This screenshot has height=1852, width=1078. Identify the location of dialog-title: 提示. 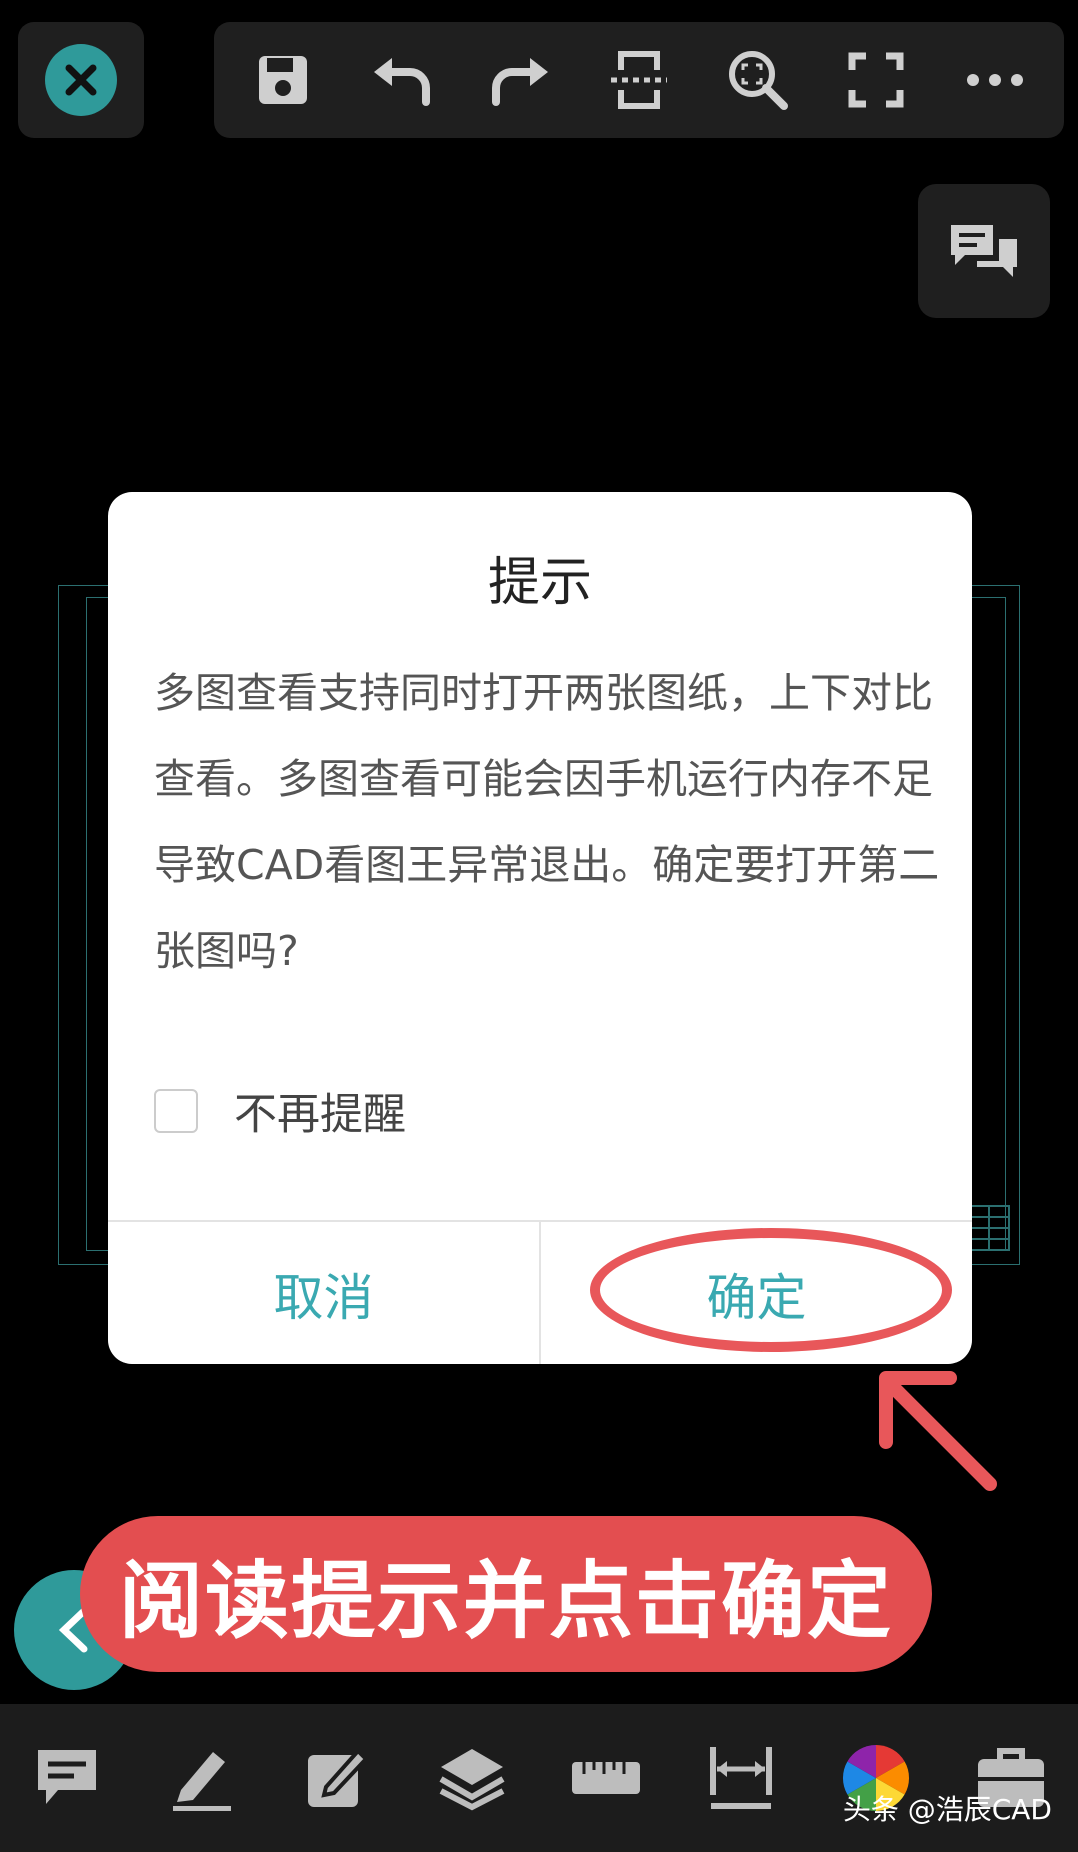
(539, 583).